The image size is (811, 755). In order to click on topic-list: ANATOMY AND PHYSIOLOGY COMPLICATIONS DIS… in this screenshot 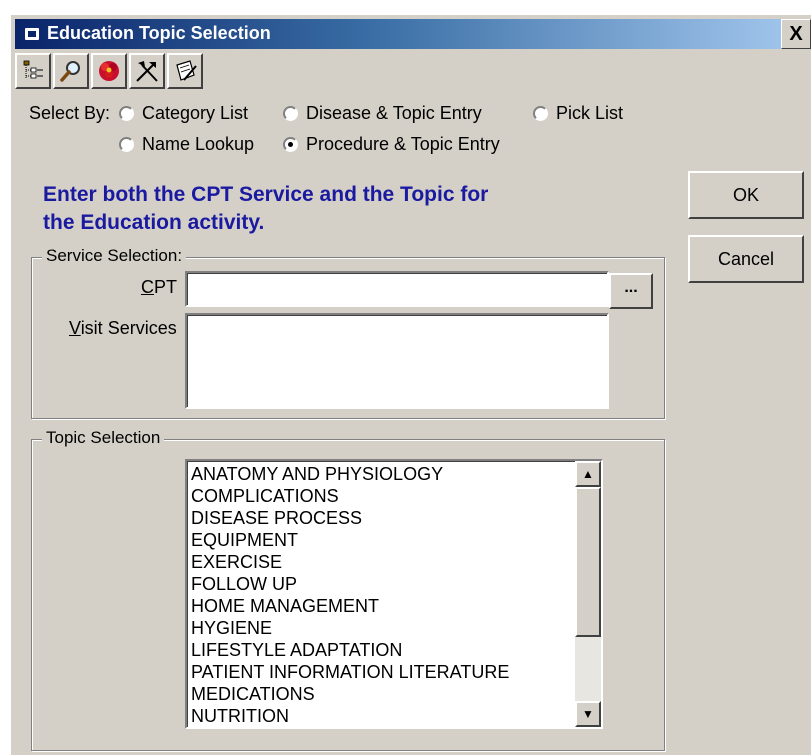, I will do `click(350, 595)`.